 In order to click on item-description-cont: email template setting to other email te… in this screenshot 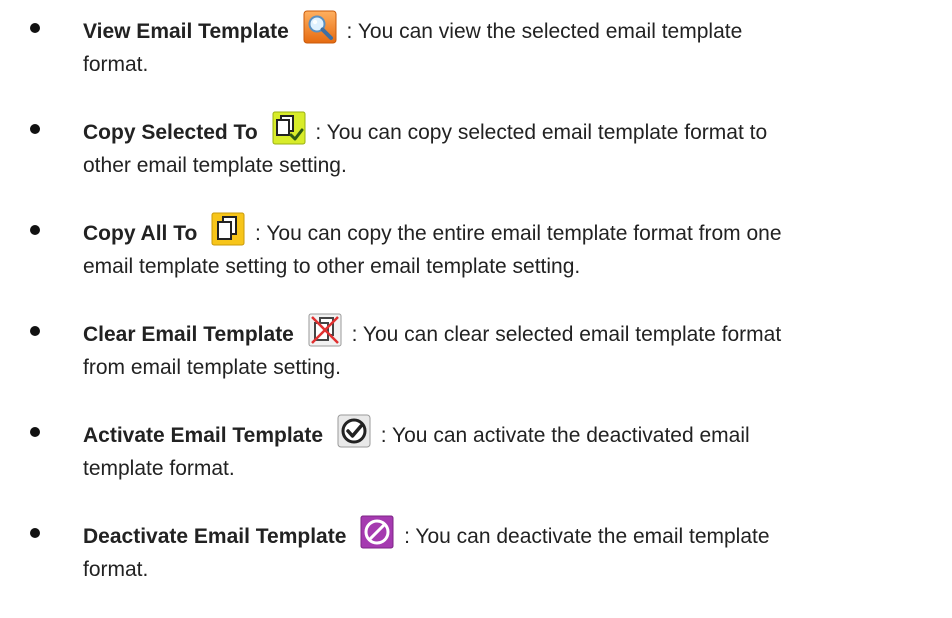, I will do `click(332, 266)`.